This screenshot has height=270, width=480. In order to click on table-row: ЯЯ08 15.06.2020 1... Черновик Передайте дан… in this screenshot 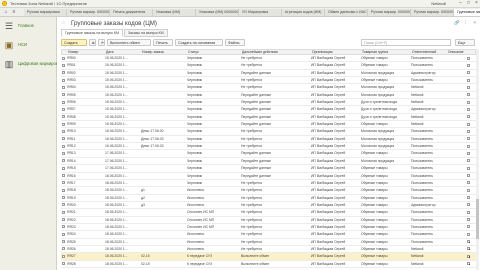, I will do `click(268, 118)`.